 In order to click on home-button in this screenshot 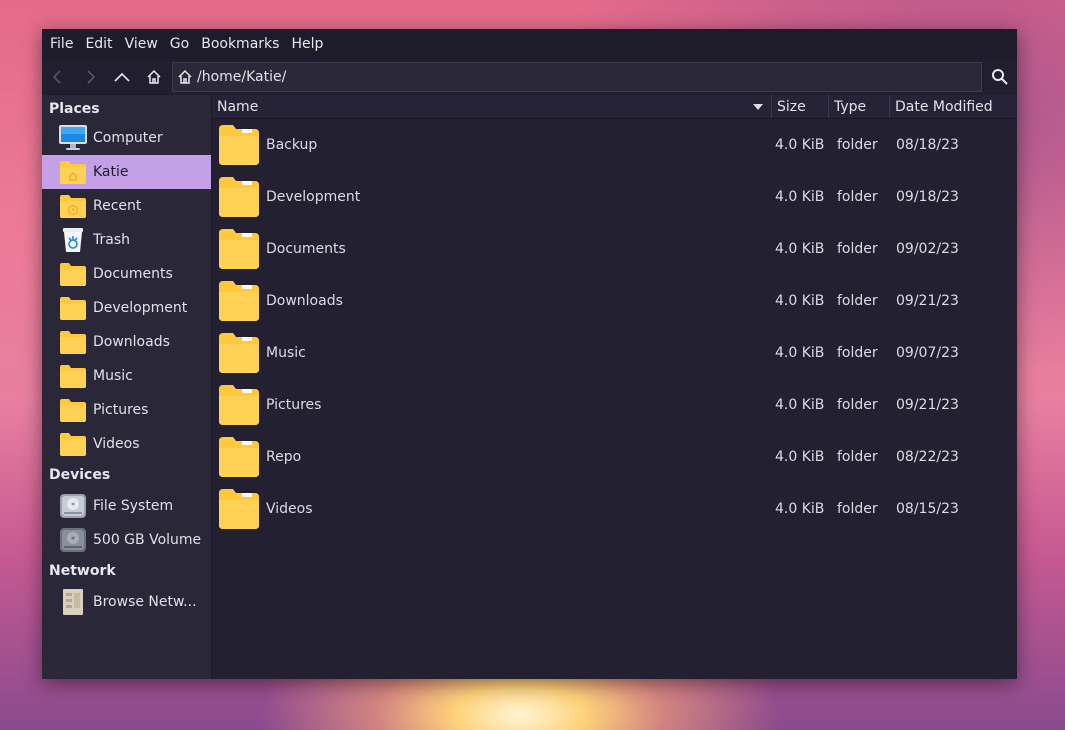, I will do `click(154, 77)`.